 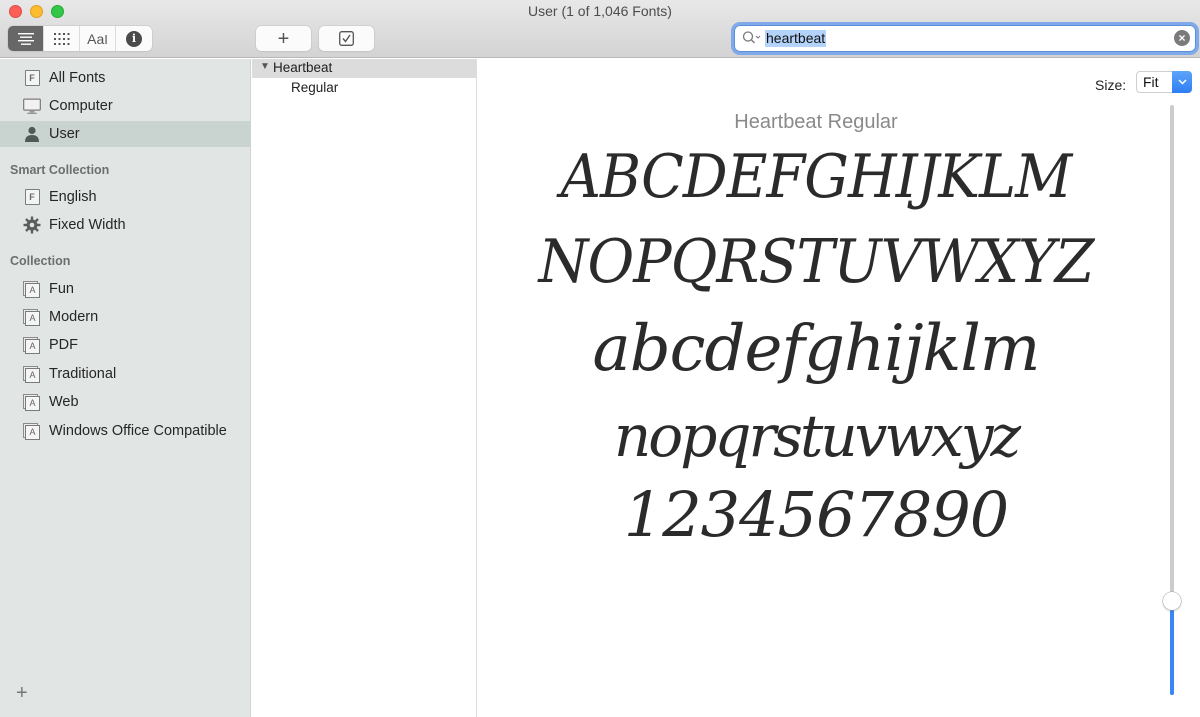 What do you see at coordinates (32, 106) in the screenshot?
I see `computer-icon` at bounding box center [32, 106].